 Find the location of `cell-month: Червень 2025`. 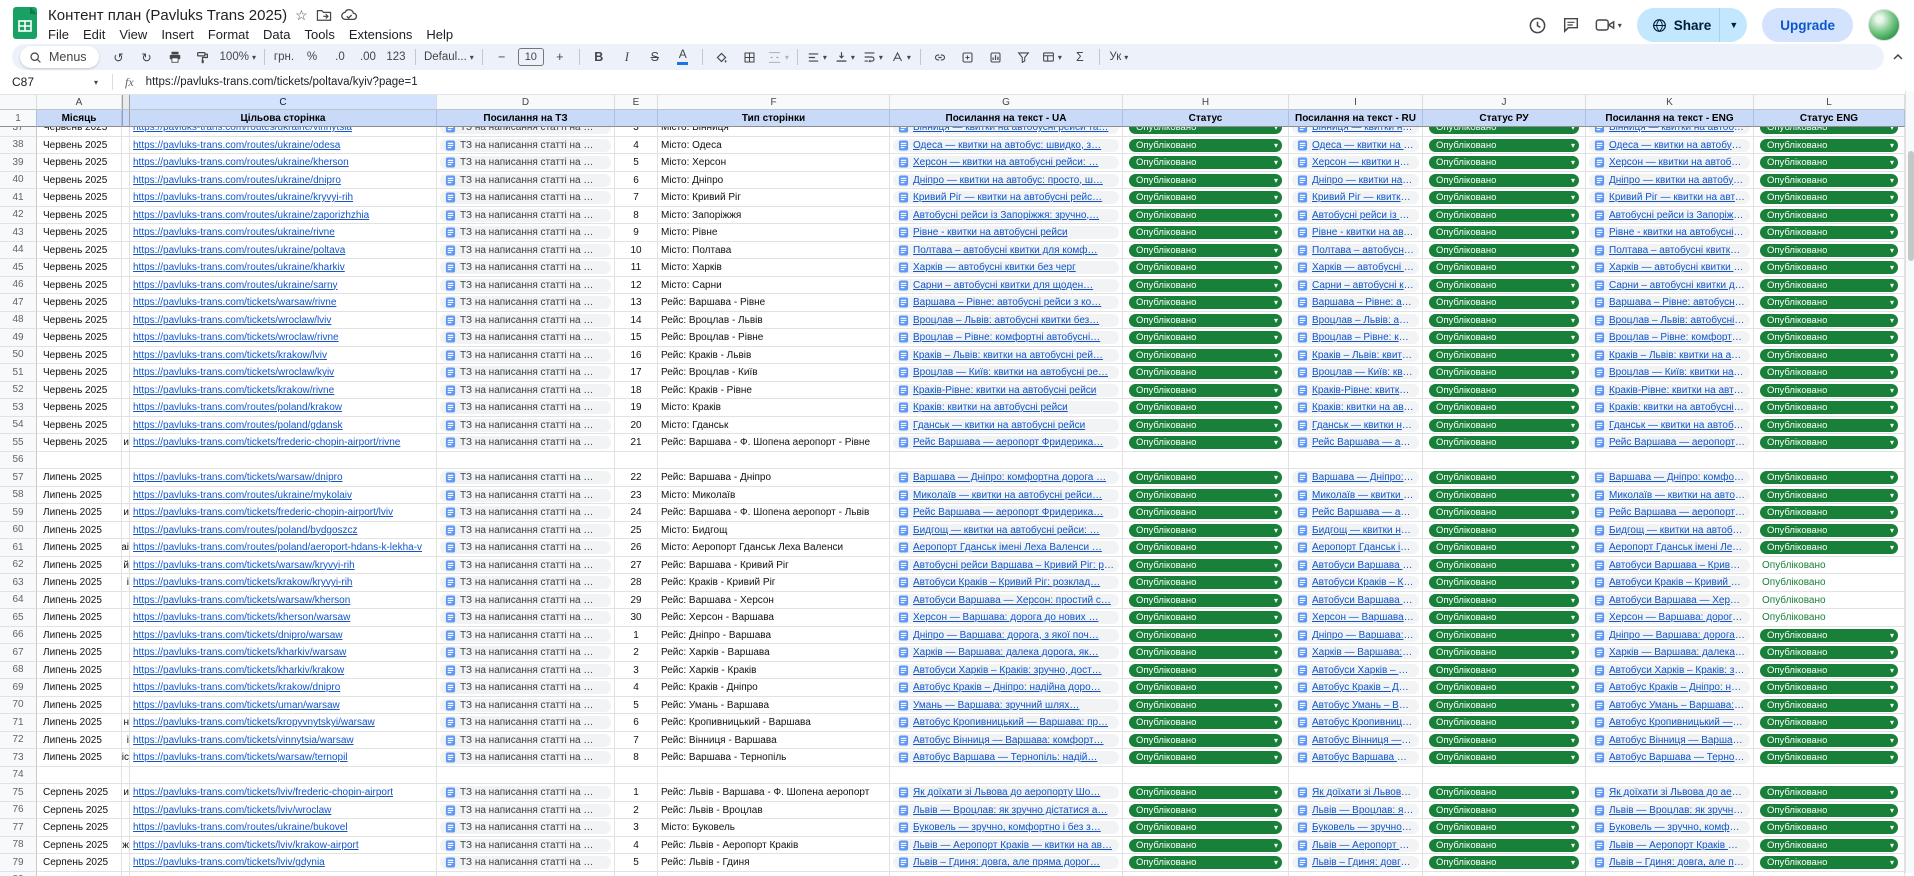

cell-month: Червень 2025 is located at coordinates (79, 303).